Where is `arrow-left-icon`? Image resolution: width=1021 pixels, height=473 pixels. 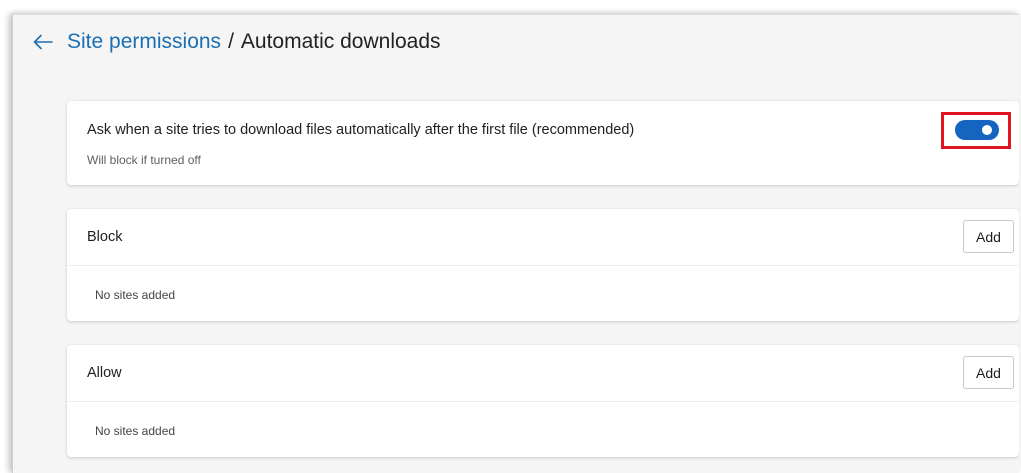
arrow-left-icon is located at coordinates (43, 42).